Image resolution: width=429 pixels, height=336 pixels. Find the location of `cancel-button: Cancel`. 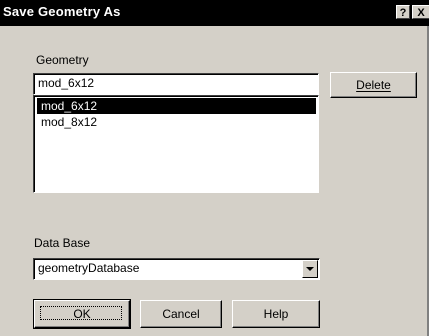

cancel-button: Cancel is located at coordinates (181, 314).